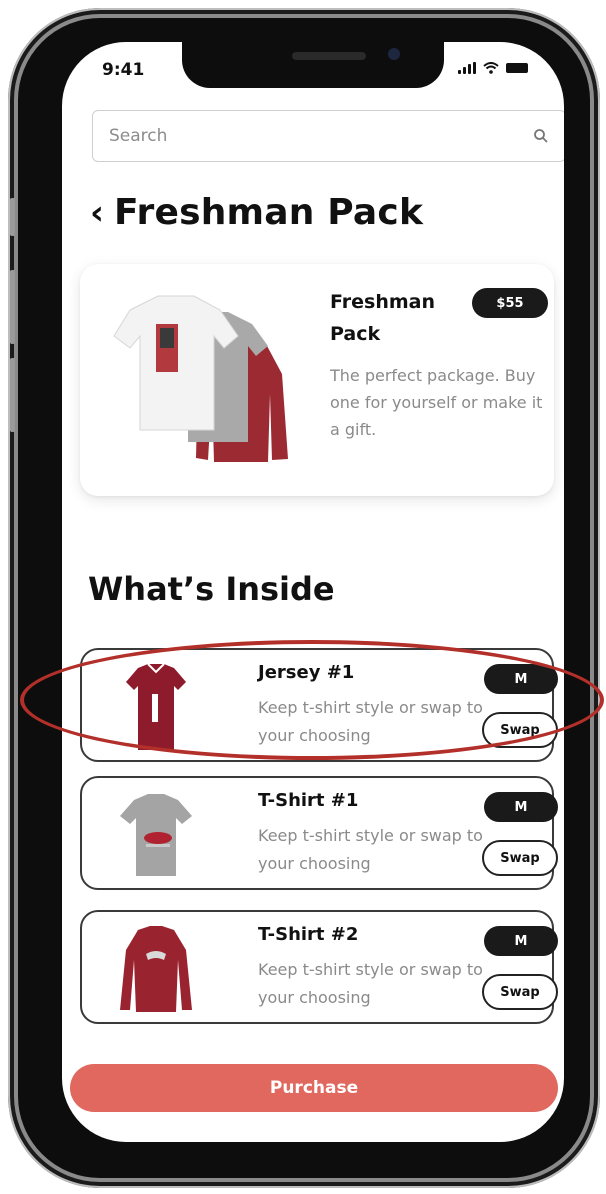 This screenshot has width=606, height=1194. What do you see at coordinates (541, 136) in the screenshot?
I see `search-icon` at bounding box center [541, 136].